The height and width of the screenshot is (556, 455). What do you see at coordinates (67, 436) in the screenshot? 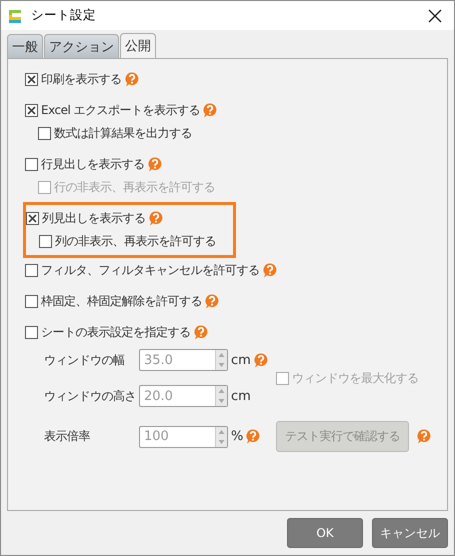
I see `field-label: 表示倍率` at bounding box center [67, 436].